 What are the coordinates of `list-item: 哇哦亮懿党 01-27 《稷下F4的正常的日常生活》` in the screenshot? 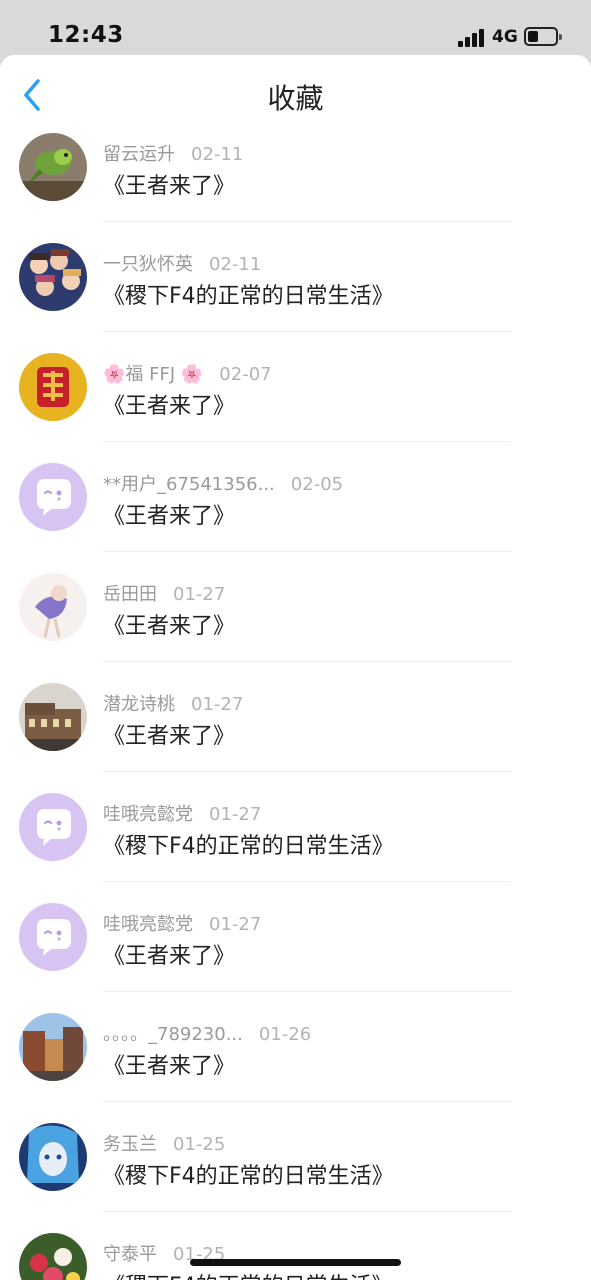 It's located at (295, 843).